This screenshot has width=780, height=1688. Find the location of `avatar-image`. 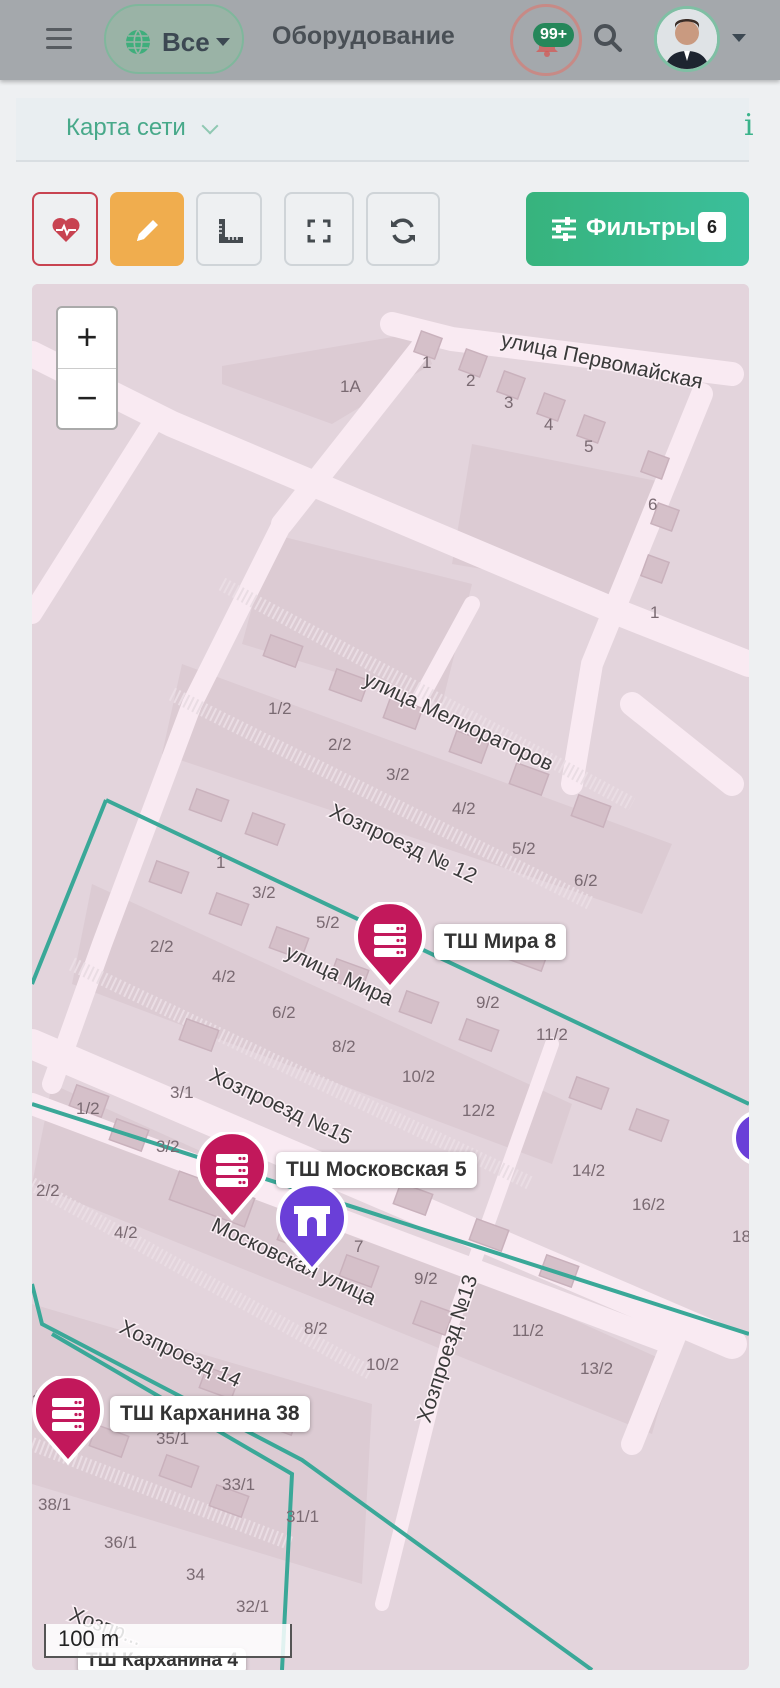

avatar-image is located at coordinates (687, 39).